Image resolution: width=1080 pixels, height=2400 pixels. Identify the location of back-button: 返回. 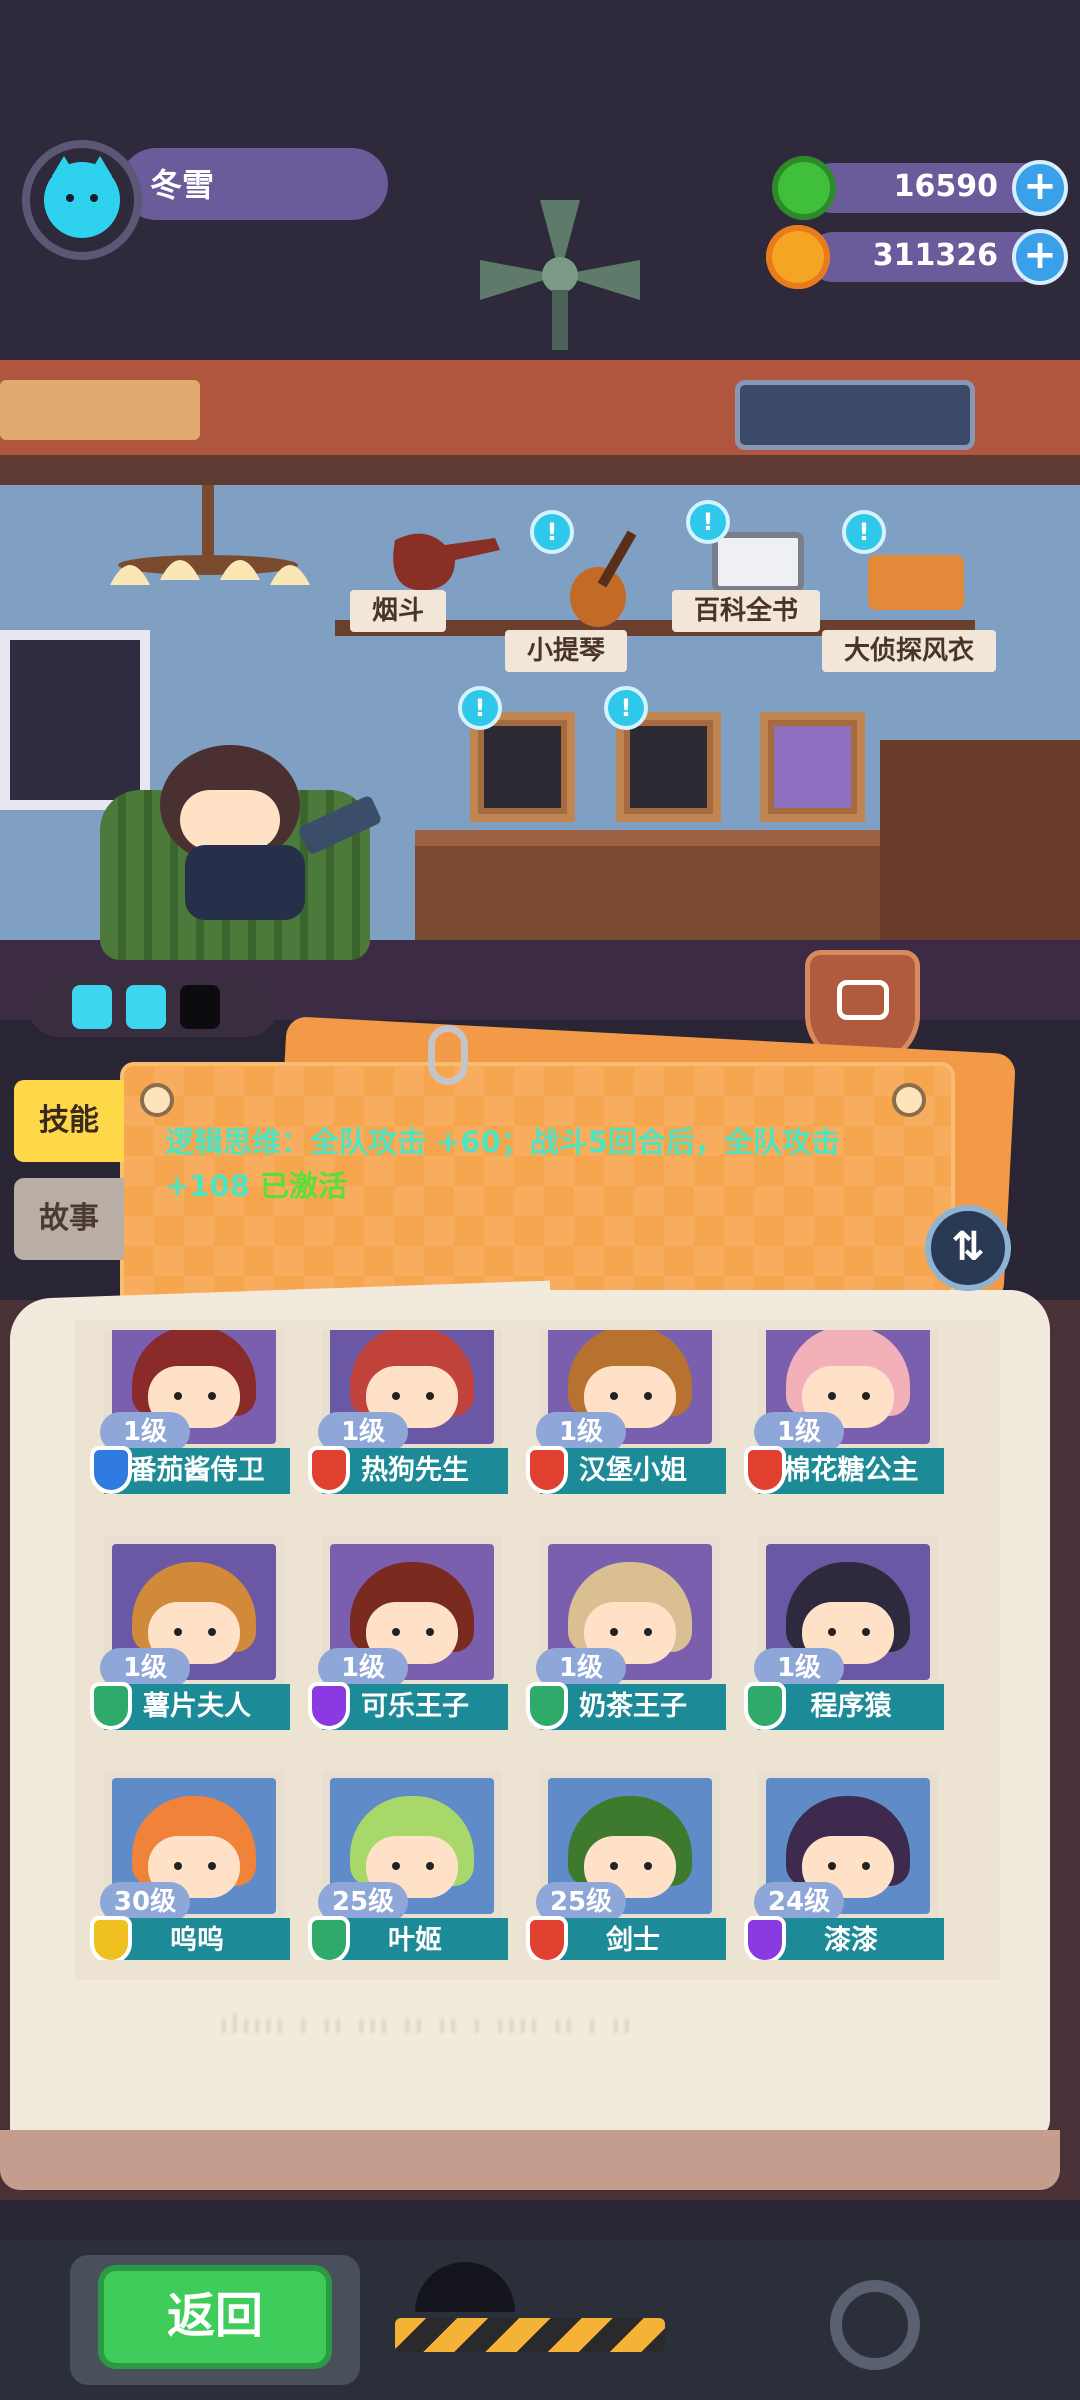
(215, 2317).